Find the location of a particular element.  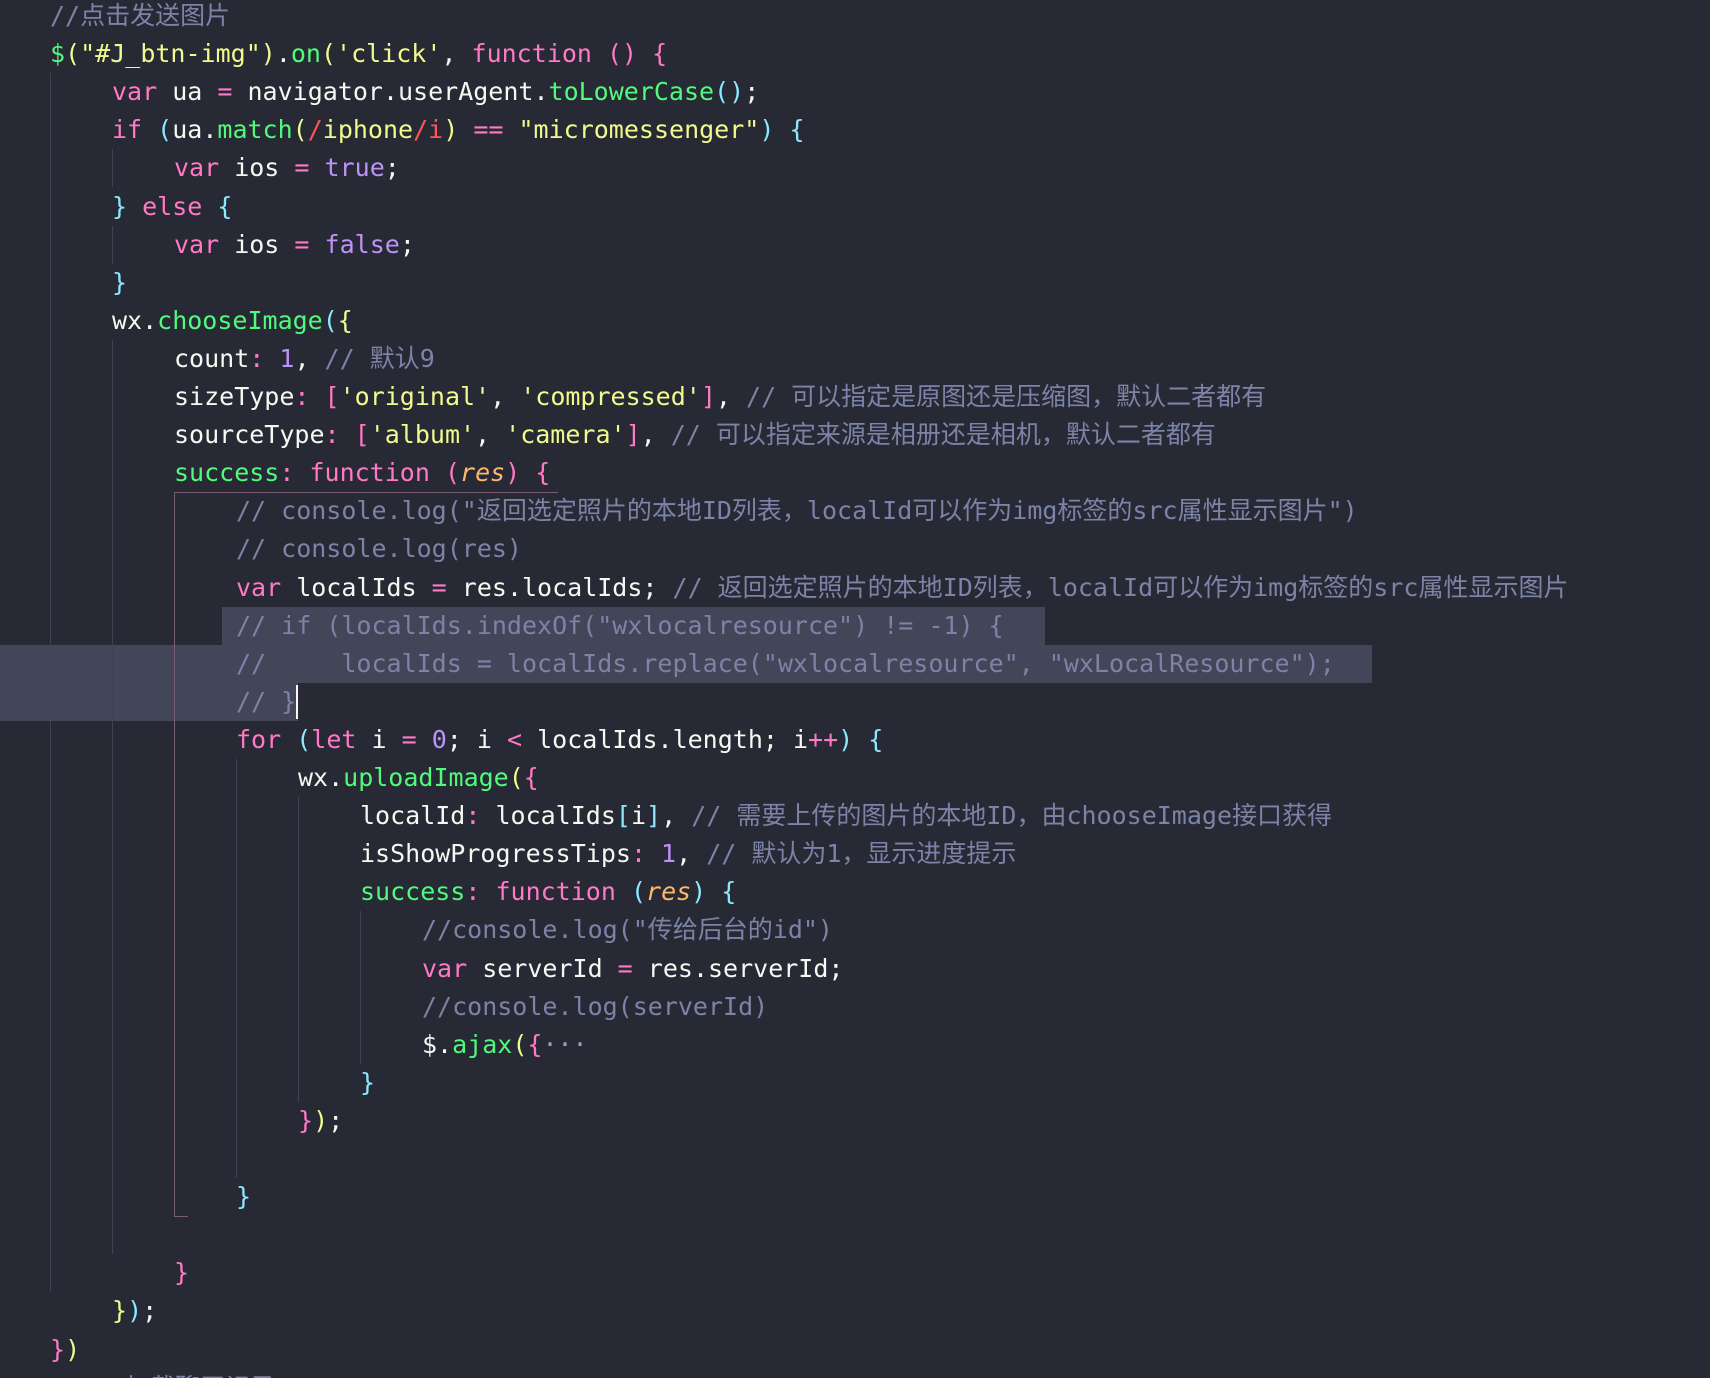

code-line: var ios = true; is located at coordinates (855, 168).